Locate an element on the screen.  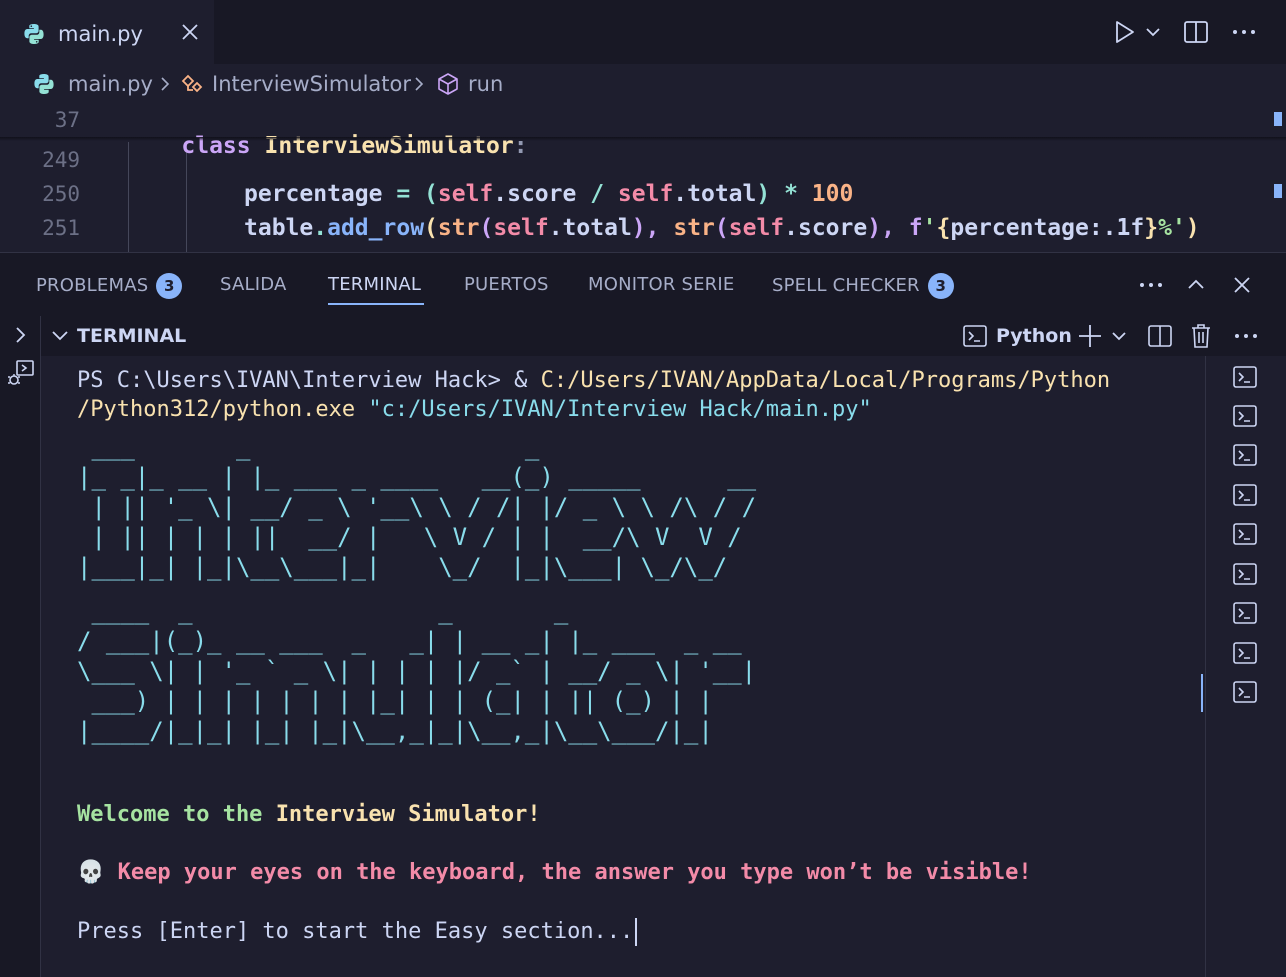
code-string: ' is located at coordinates (929, 228).